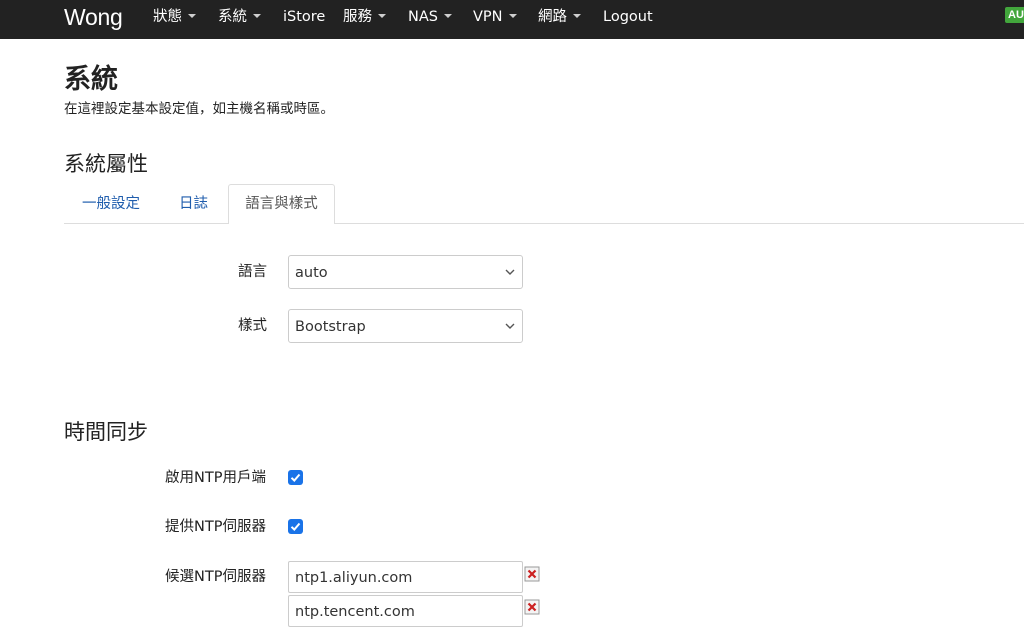  Describe the element at coordinates (552, 17) in the screenshot. I see `nav-network-label: 網路` at that location.